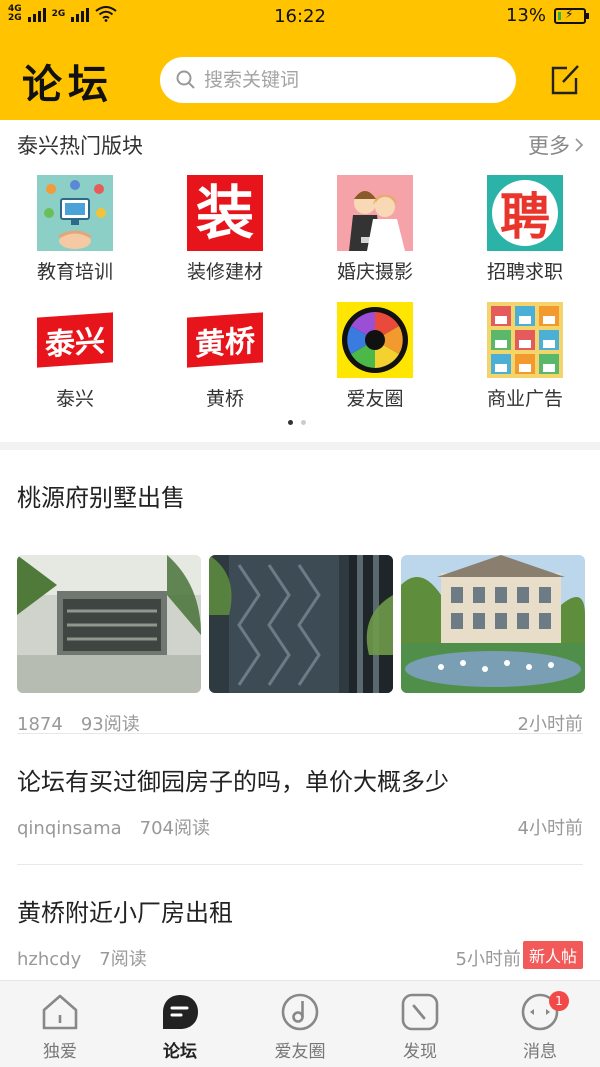 The height and width of the screenshot is (1067, 600). What do you see at coordinates (525, 340) in the screenshot?
I see `shops-icon` at bounding box center [525, 340].